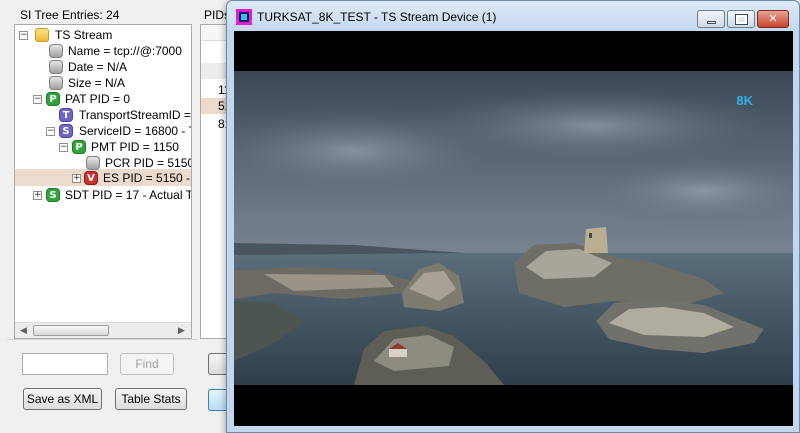 This screenshot has width=800, height=433. I want to click on tree-node-label: ServiceID = 16800 - T, so click(135, 131).